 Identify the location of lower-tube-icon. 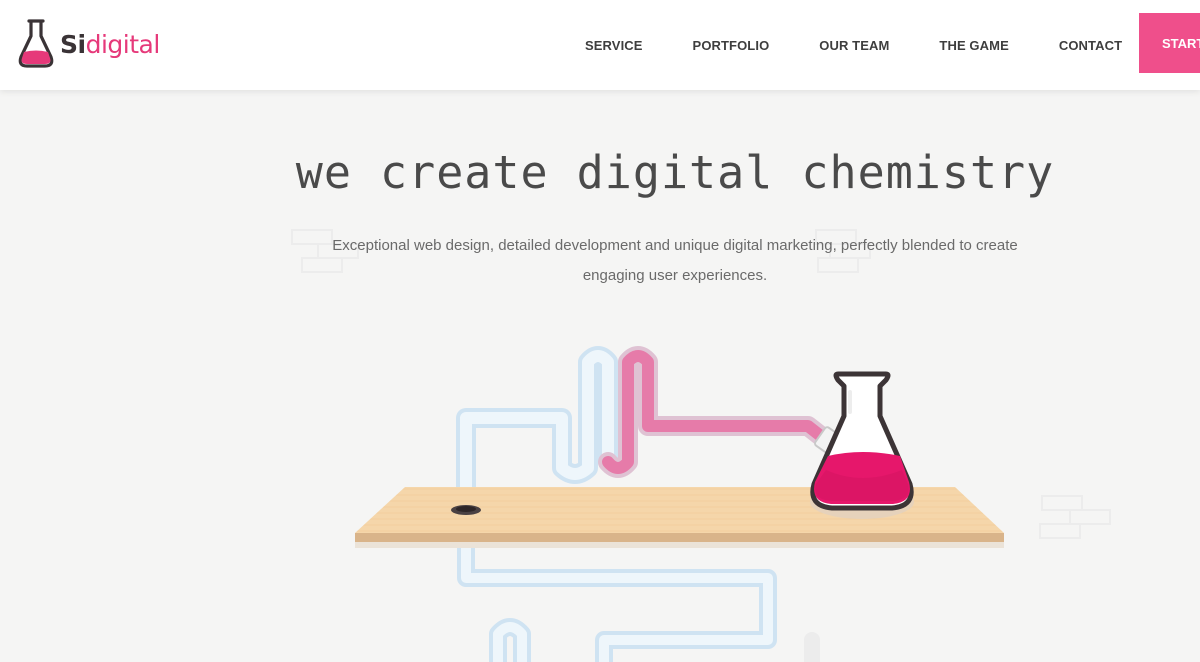
(638, 596).